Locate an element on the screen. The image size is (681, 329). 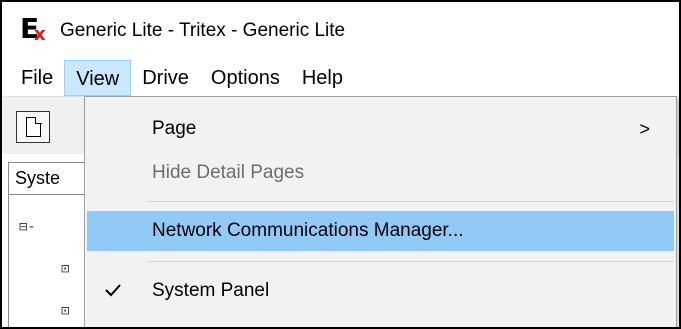
menu-item-label: System Panel is located at coordinates (211, 290).